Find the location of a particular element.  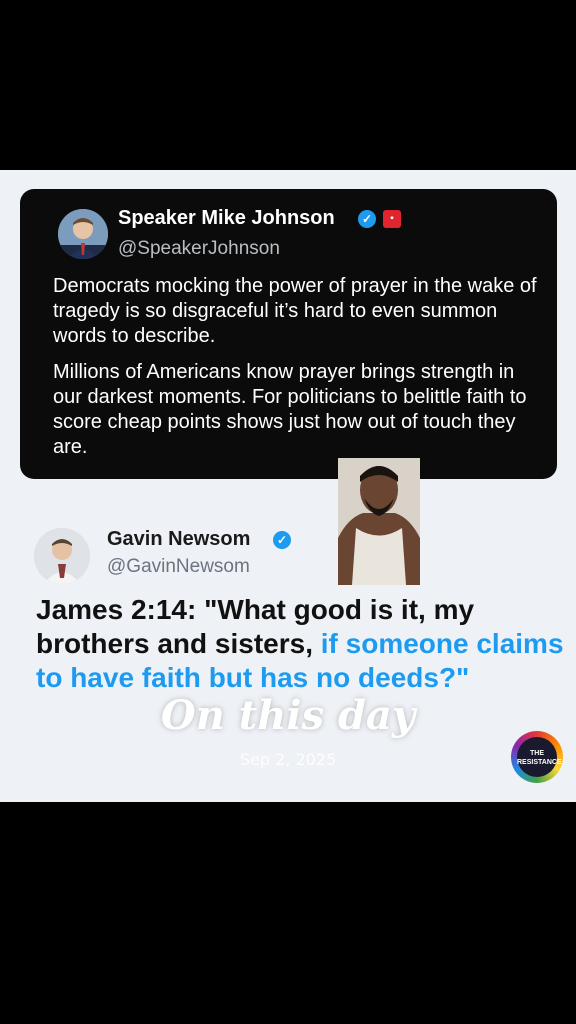

tweet-author-handle: @GavinNewsom is located at coordinates (178, 567).